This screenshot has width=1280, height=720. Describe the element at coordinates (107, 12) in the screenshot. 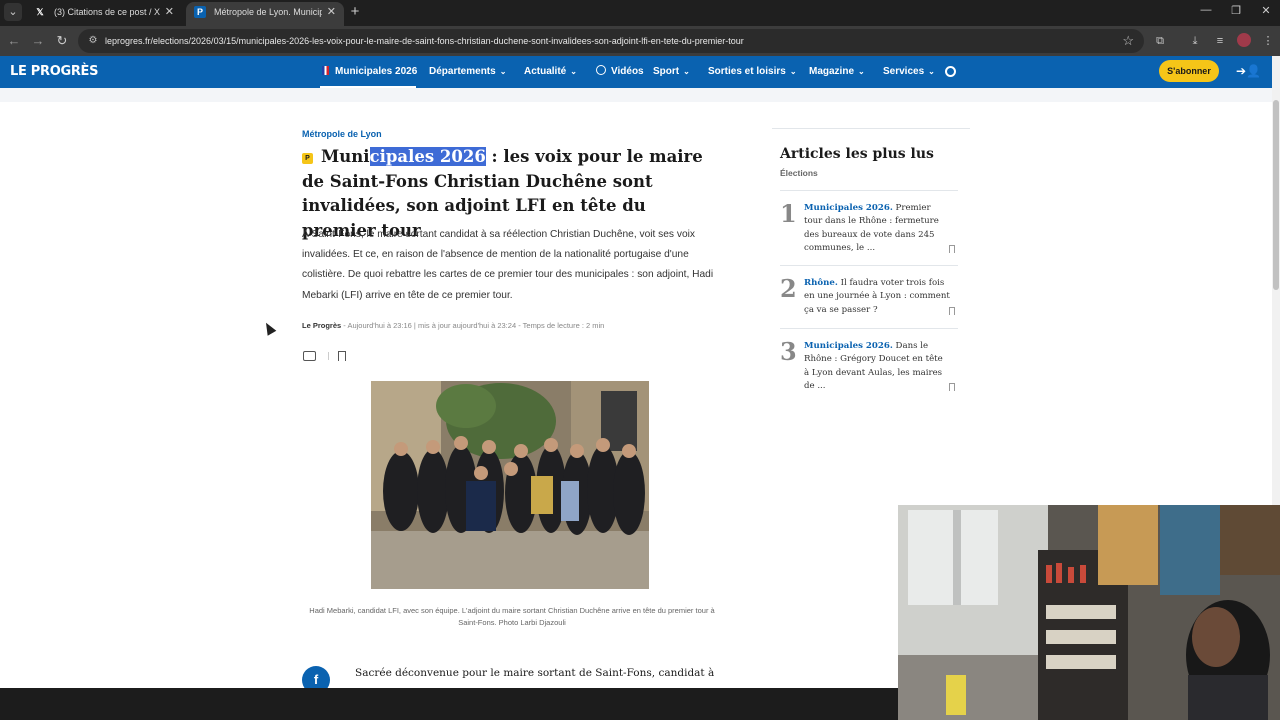

I see `tab-title: (3) Citations de ce post / X` at that location.